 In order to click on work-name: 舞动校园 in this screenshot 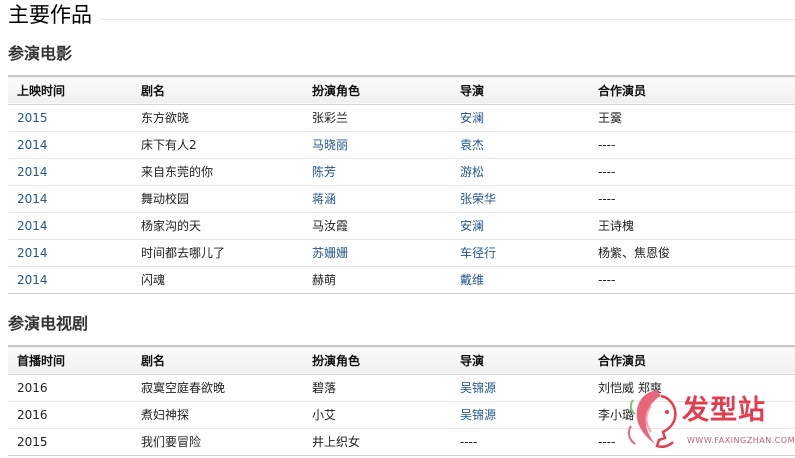, I will do `click(165, 199)`.